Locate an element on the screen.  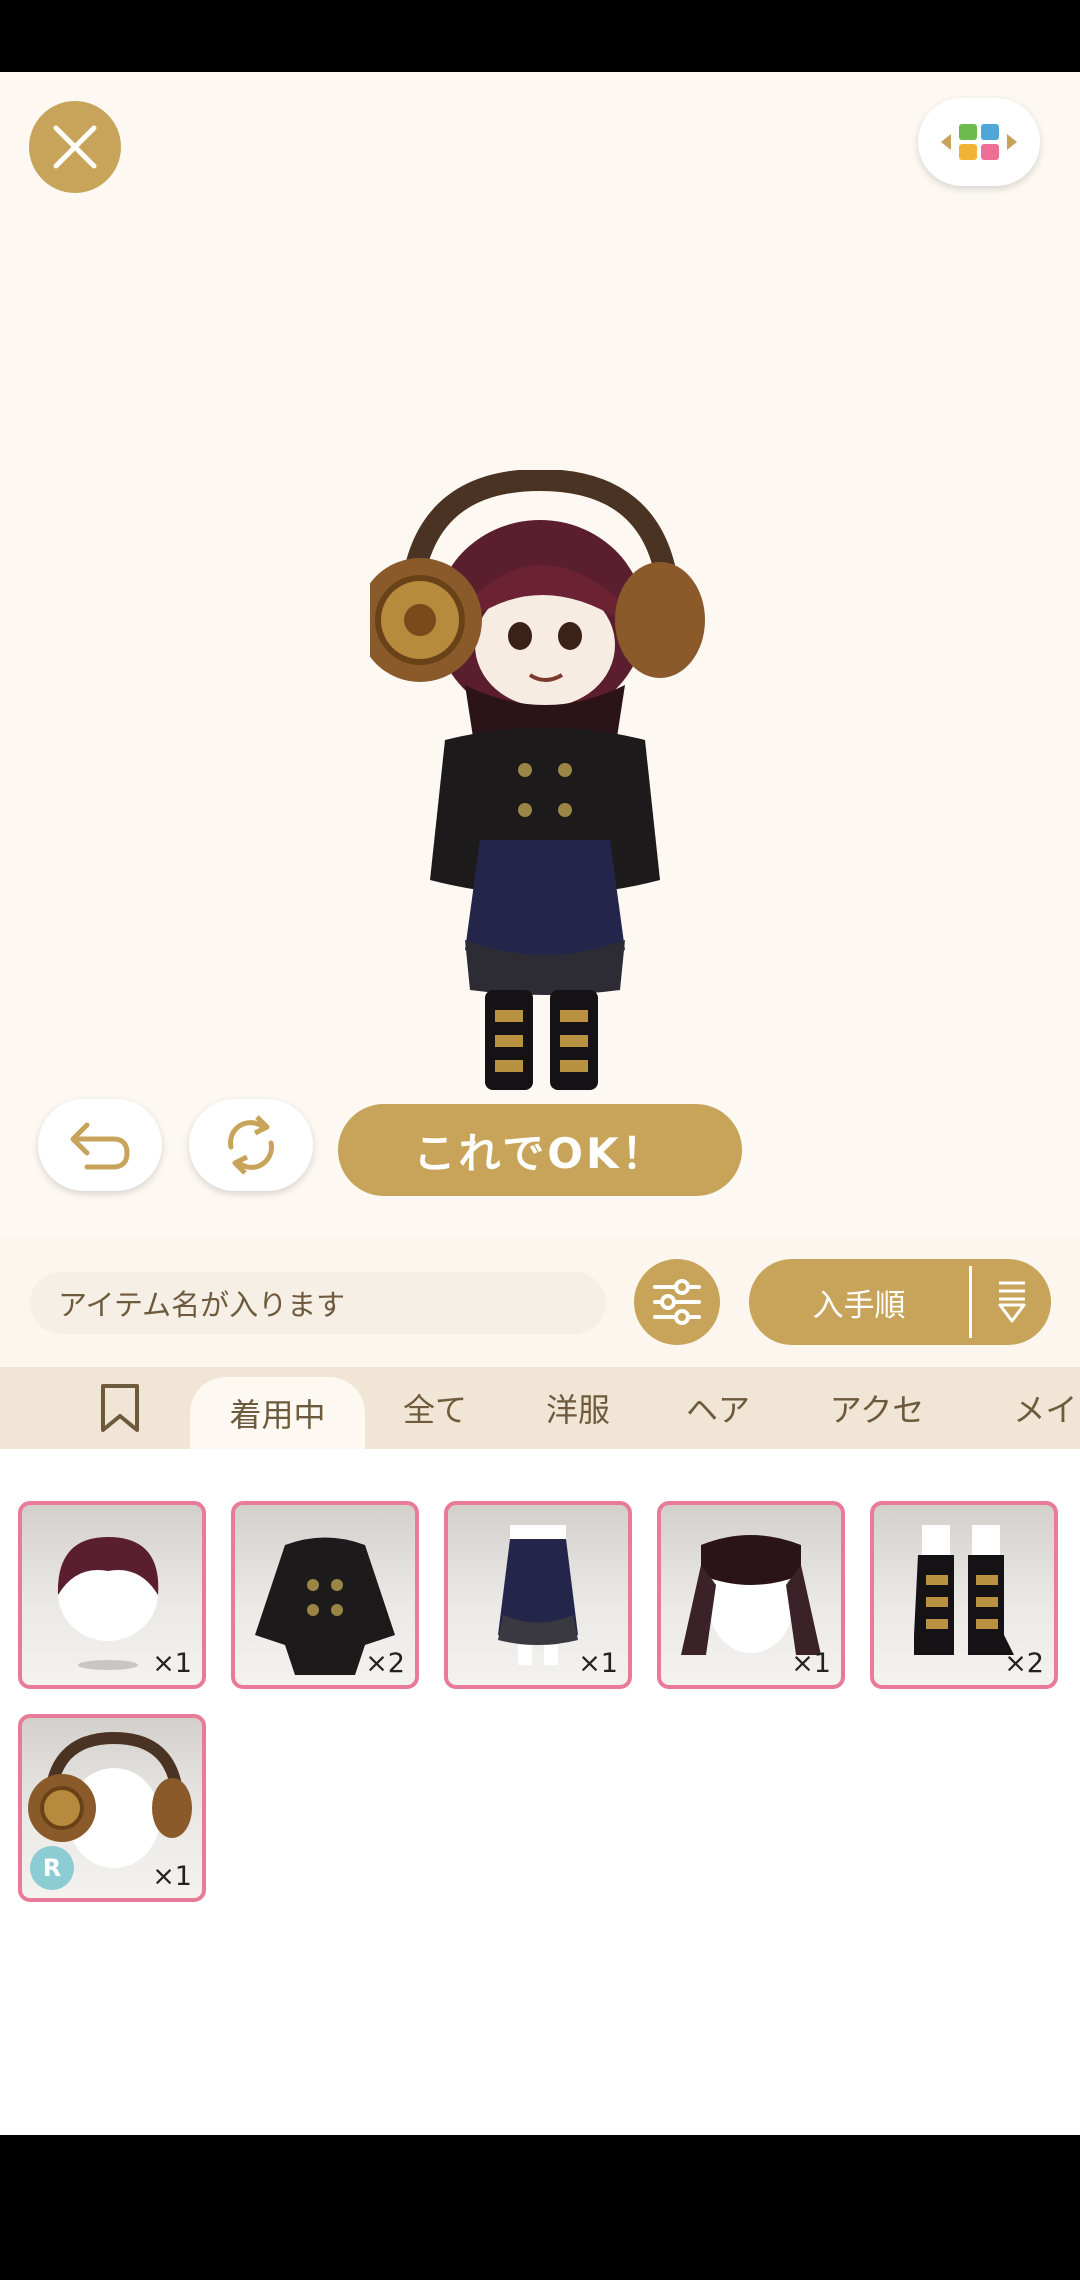
filter-button is located at coordinates (677, 1302).